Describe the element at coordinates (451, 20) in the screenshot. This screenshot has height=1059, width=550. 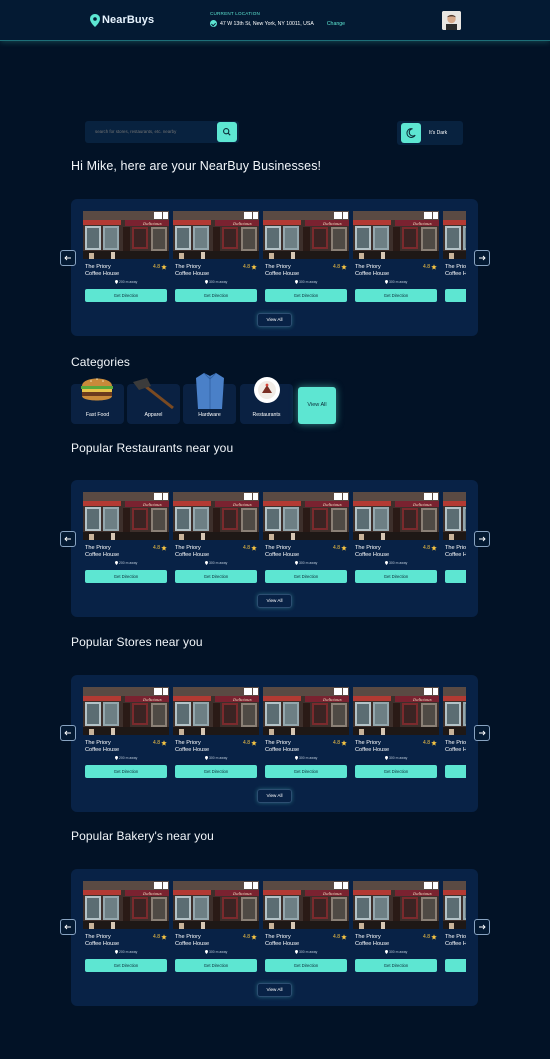
I see `user-avatar` at that location.